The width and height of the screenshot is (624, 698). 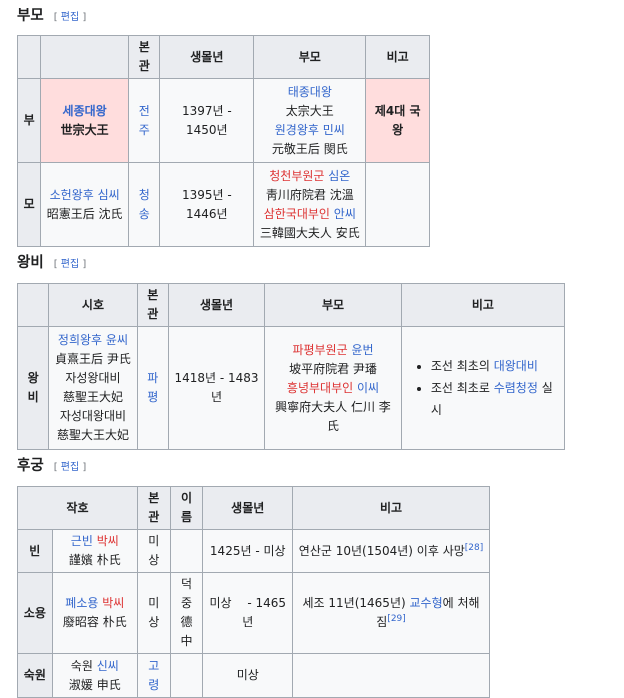 I want to click on parent-line: 흥녕부대부인 이씨, so click(x=333, y=388).